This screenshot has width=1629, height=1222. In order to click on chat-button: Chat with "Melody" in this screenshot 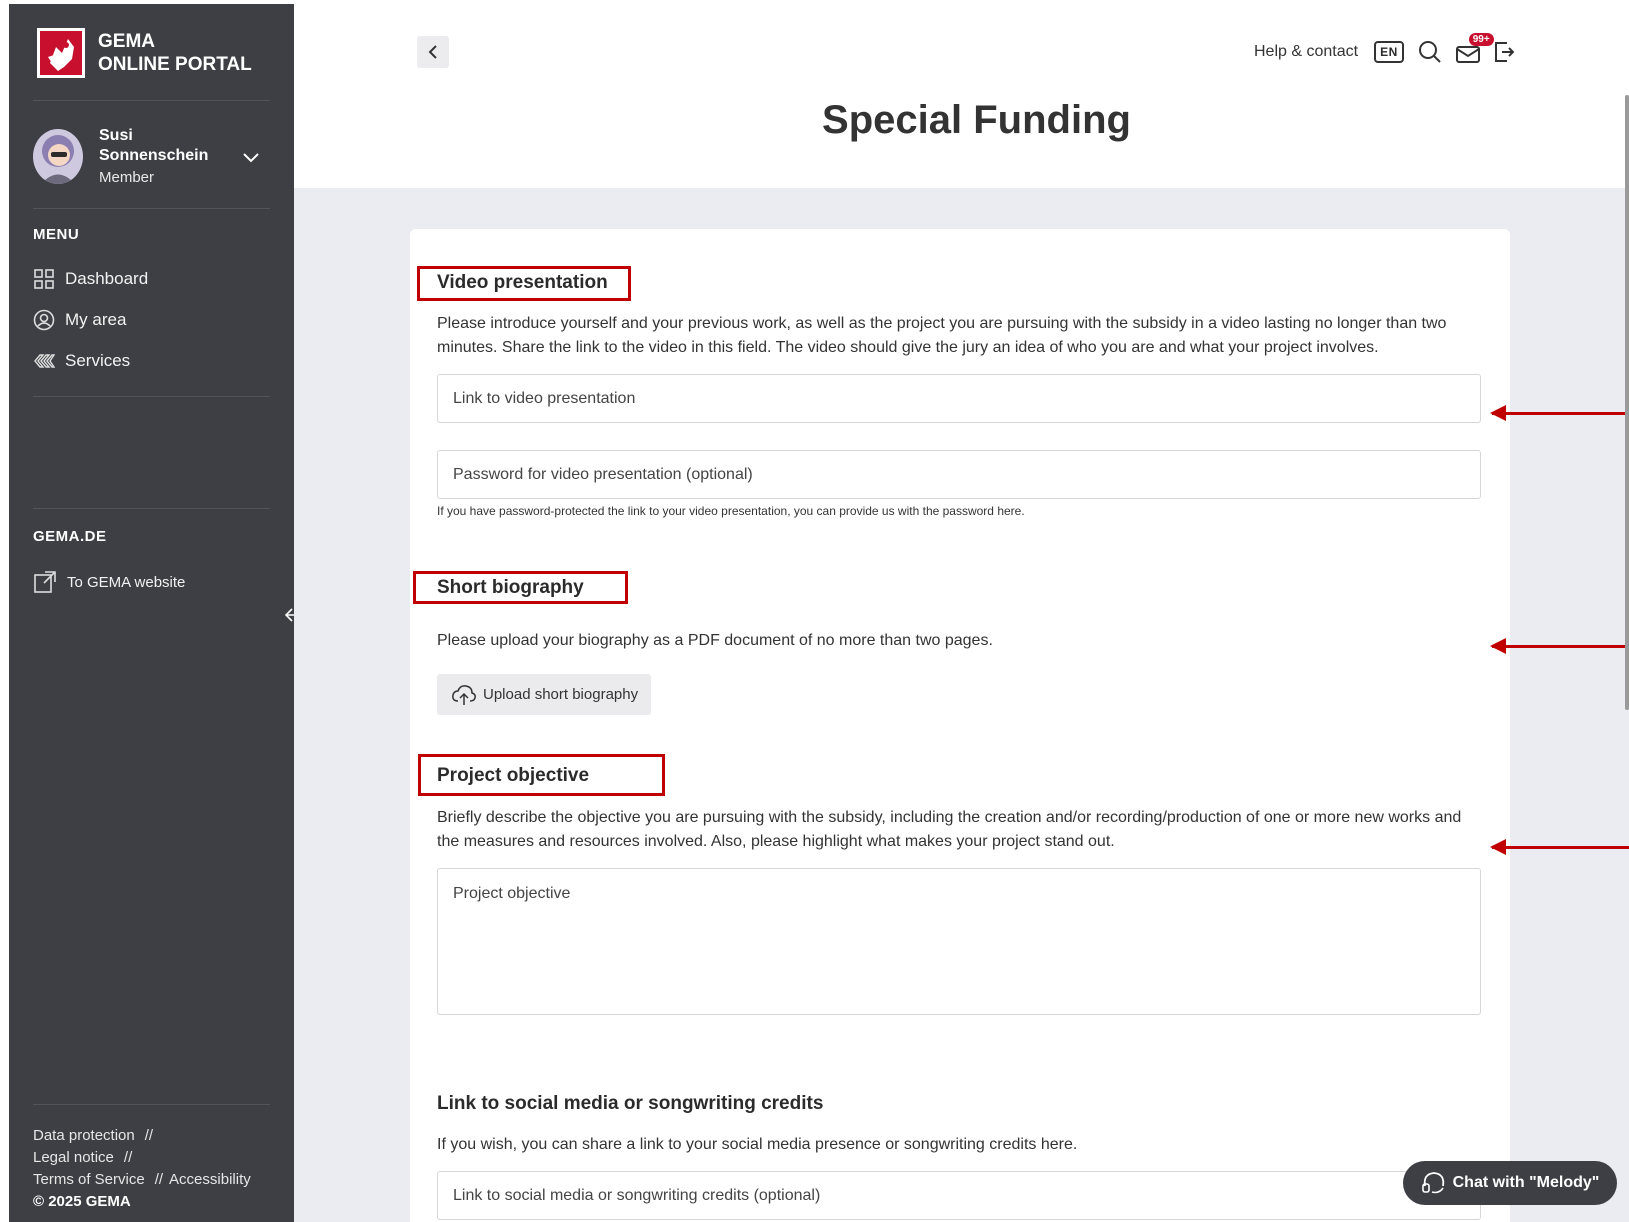, I will do `click(1510, 1183)`.